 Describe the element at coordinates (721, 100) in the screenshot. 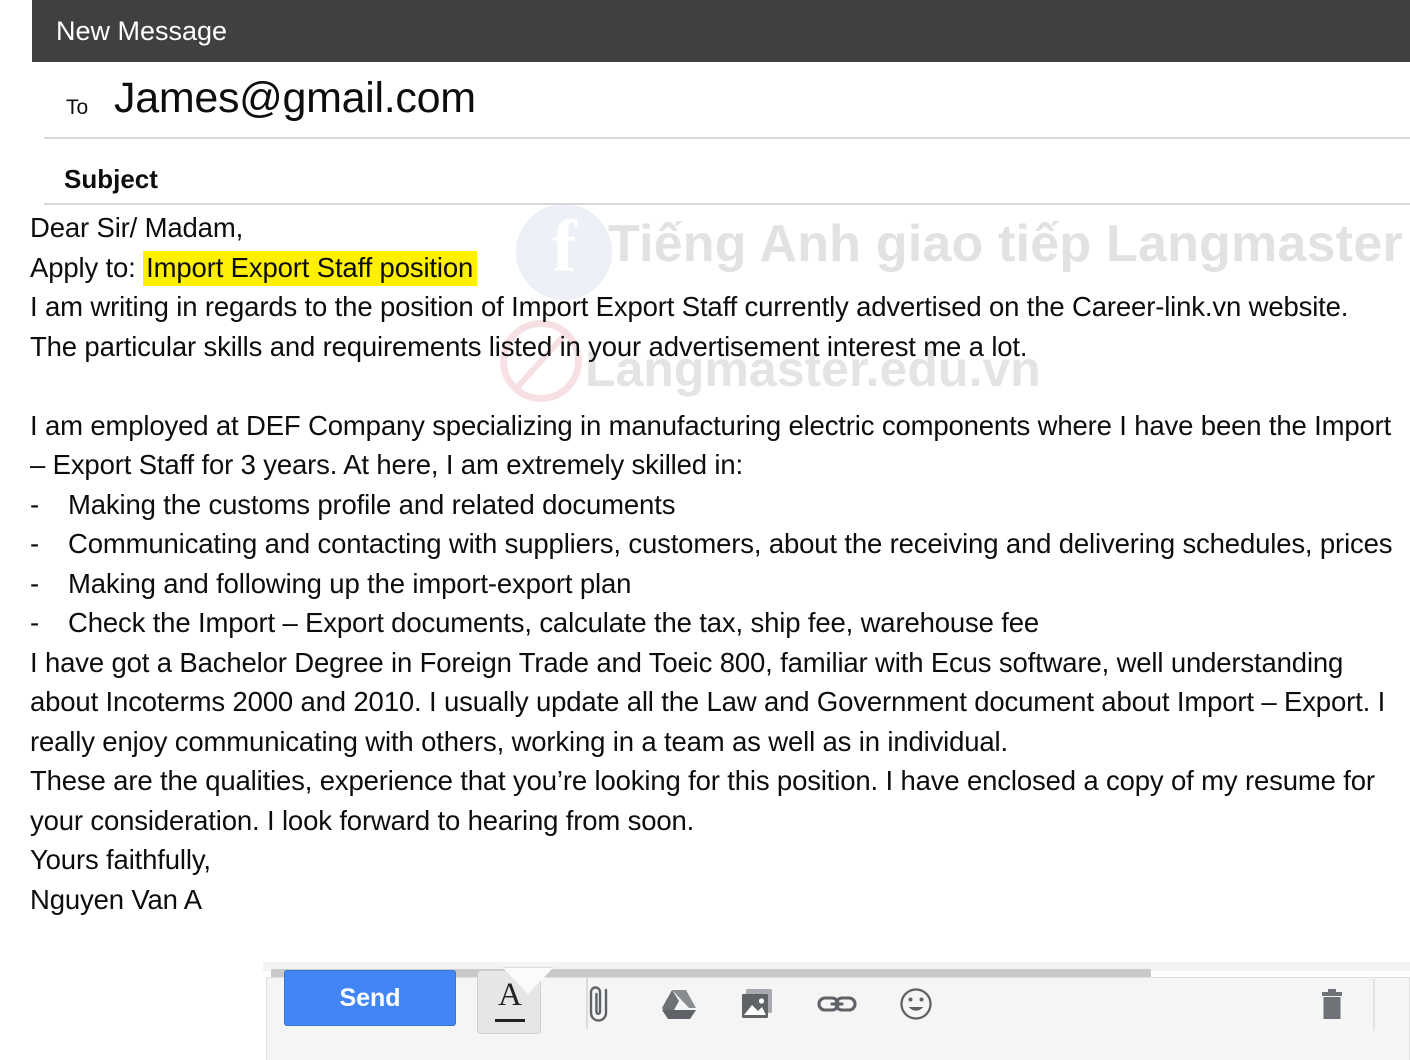

I see `to-field-row: To James@gmail.com` at that location.